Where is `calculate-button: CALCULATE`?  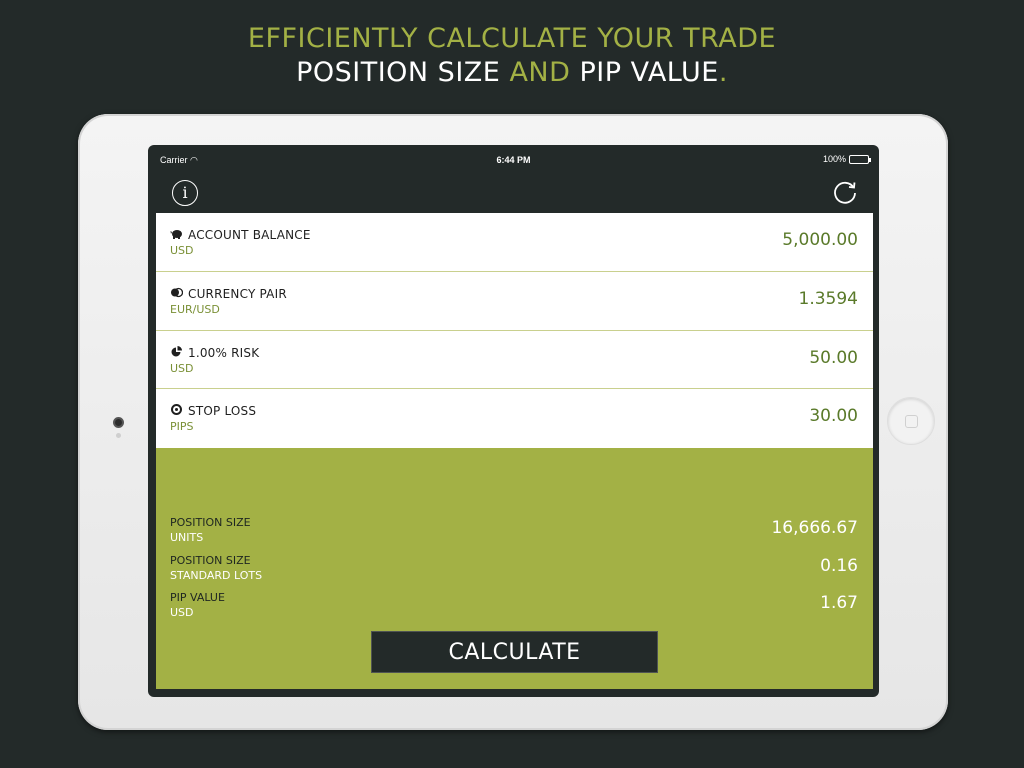
calculate-button: CALCULATE is located at coordinates (514, 652).